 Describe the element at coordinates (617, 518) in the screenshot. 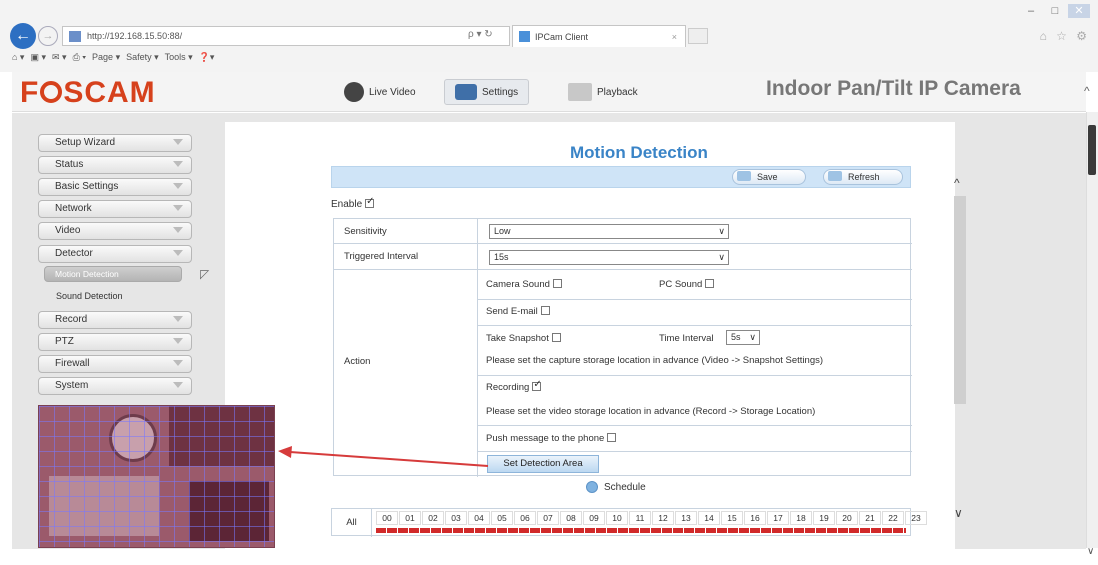

I see `hour-cell: 10` at that location.